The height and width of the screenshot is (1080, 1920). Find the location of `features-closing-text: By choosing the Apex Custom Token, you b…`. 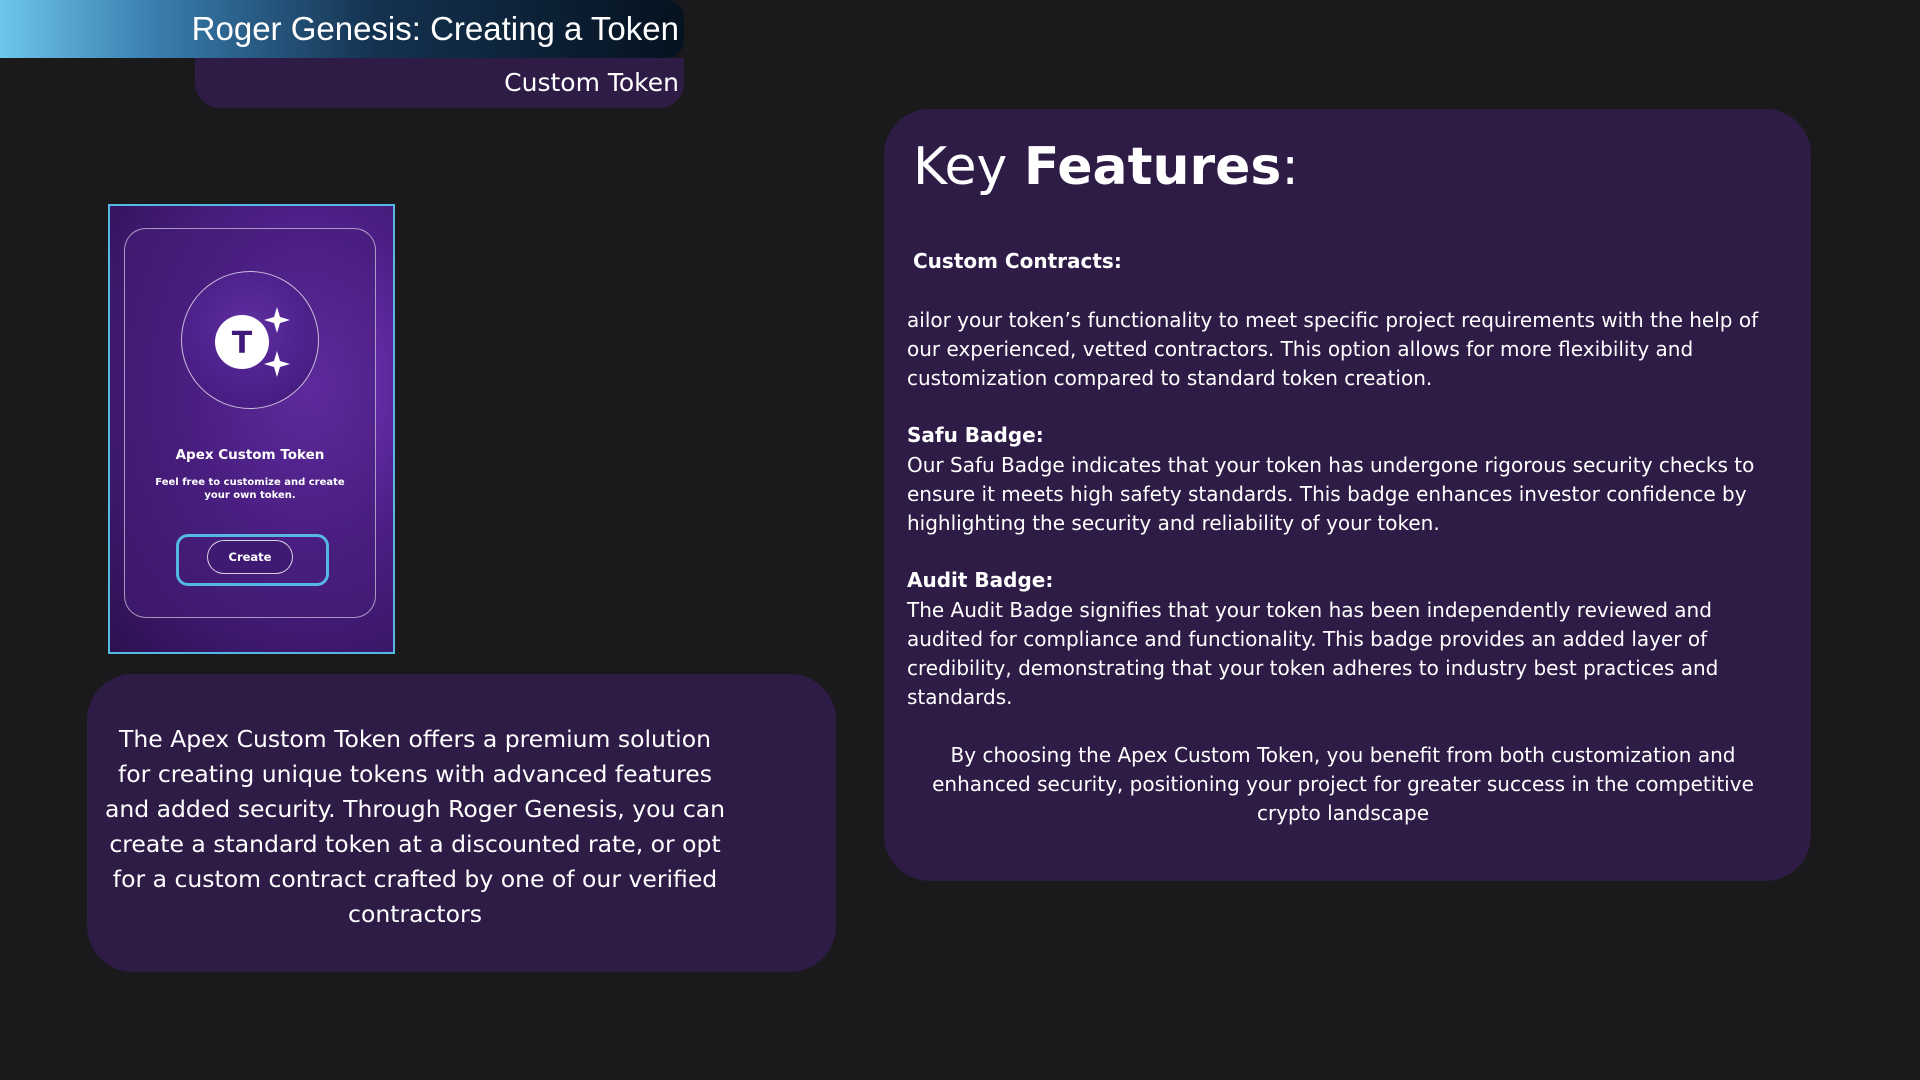

features-closing-text: By choosing the Apex Custom Token, you b… is located at coordinates (1343, 784).